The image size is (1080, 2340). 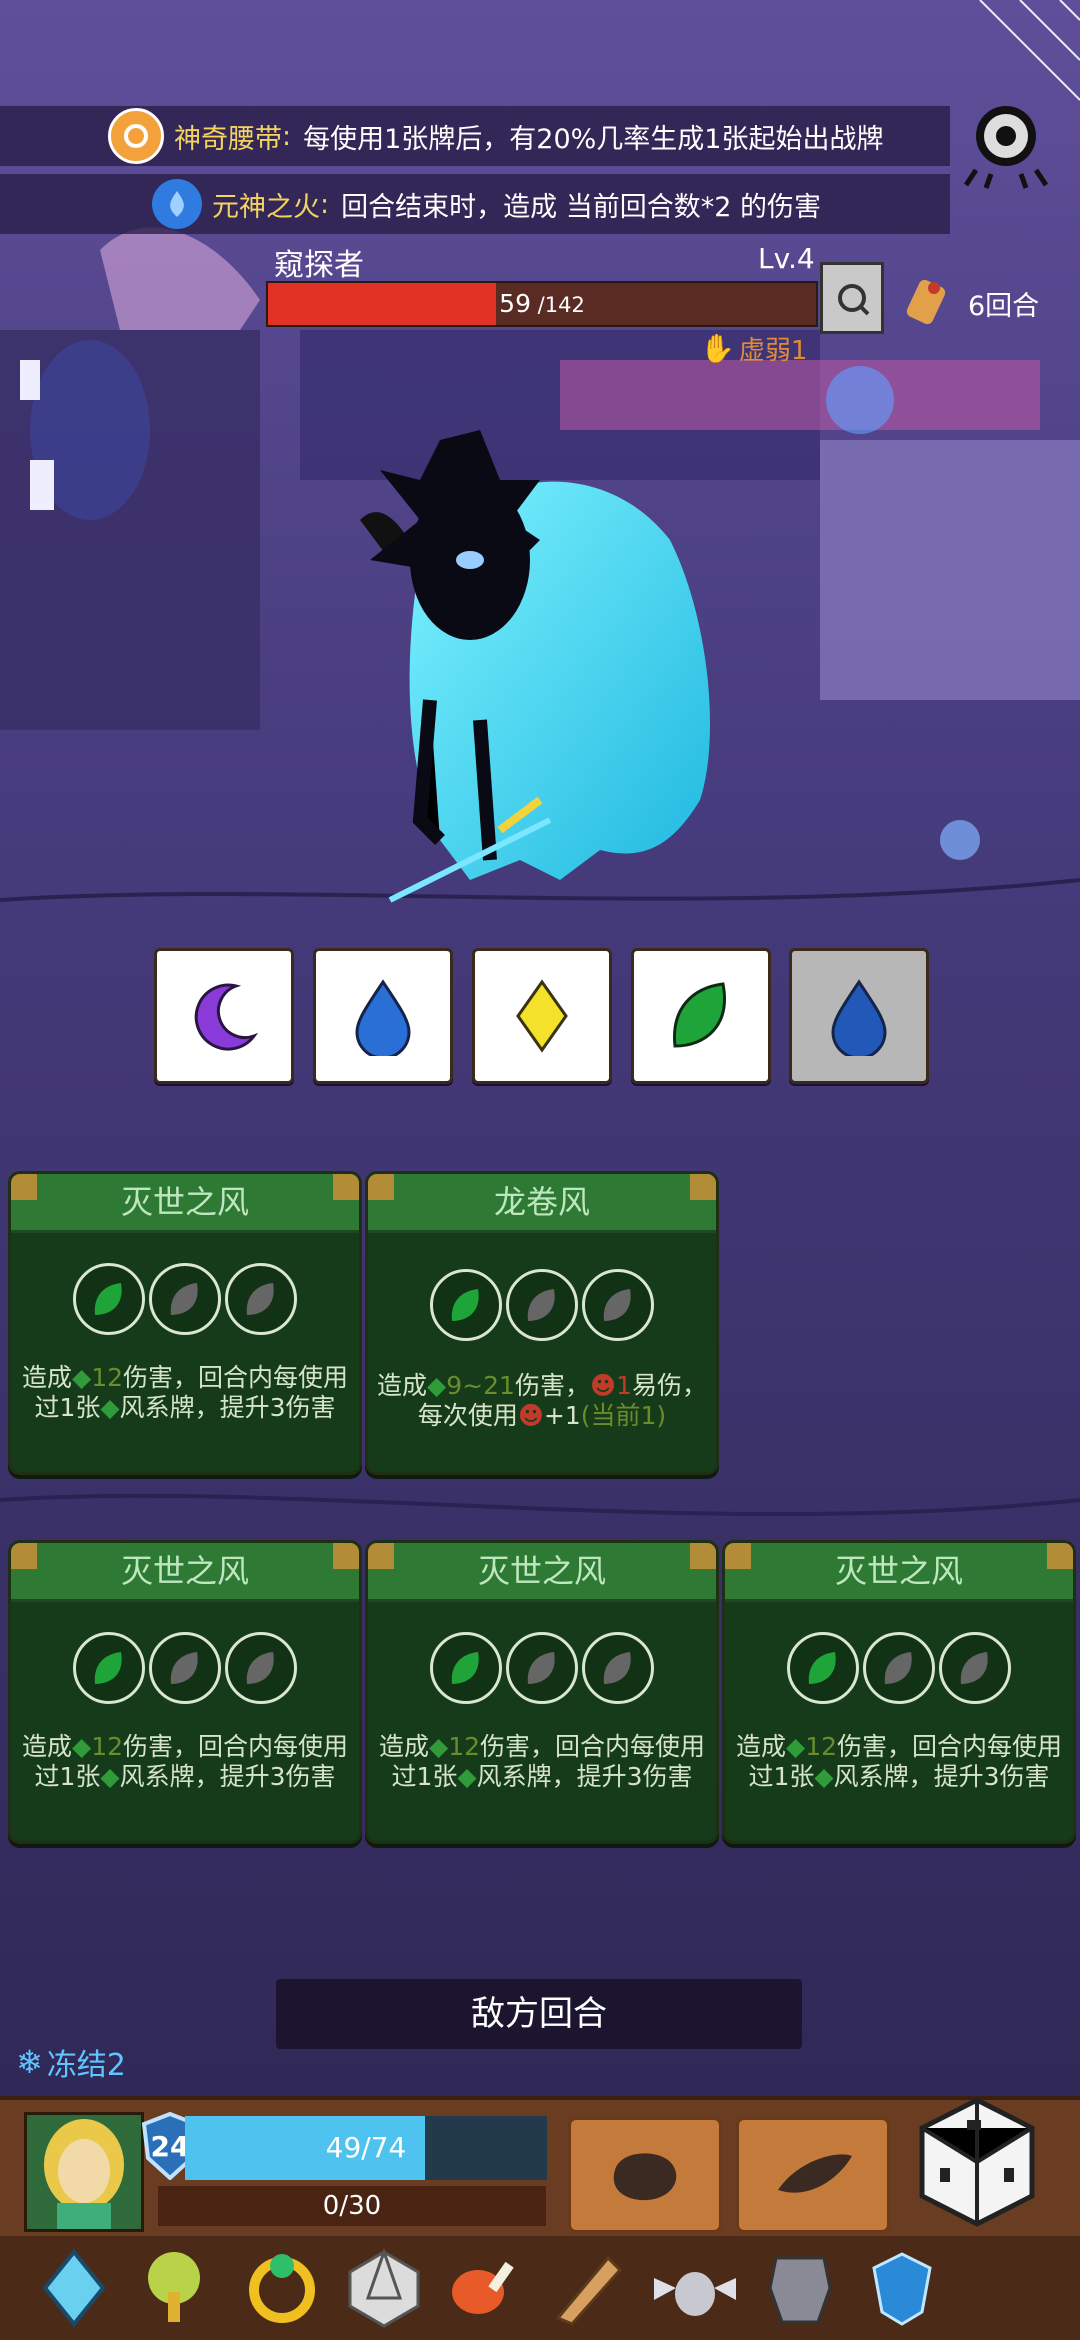 I want to click on meat-icon, so click(x=484, y=2288).